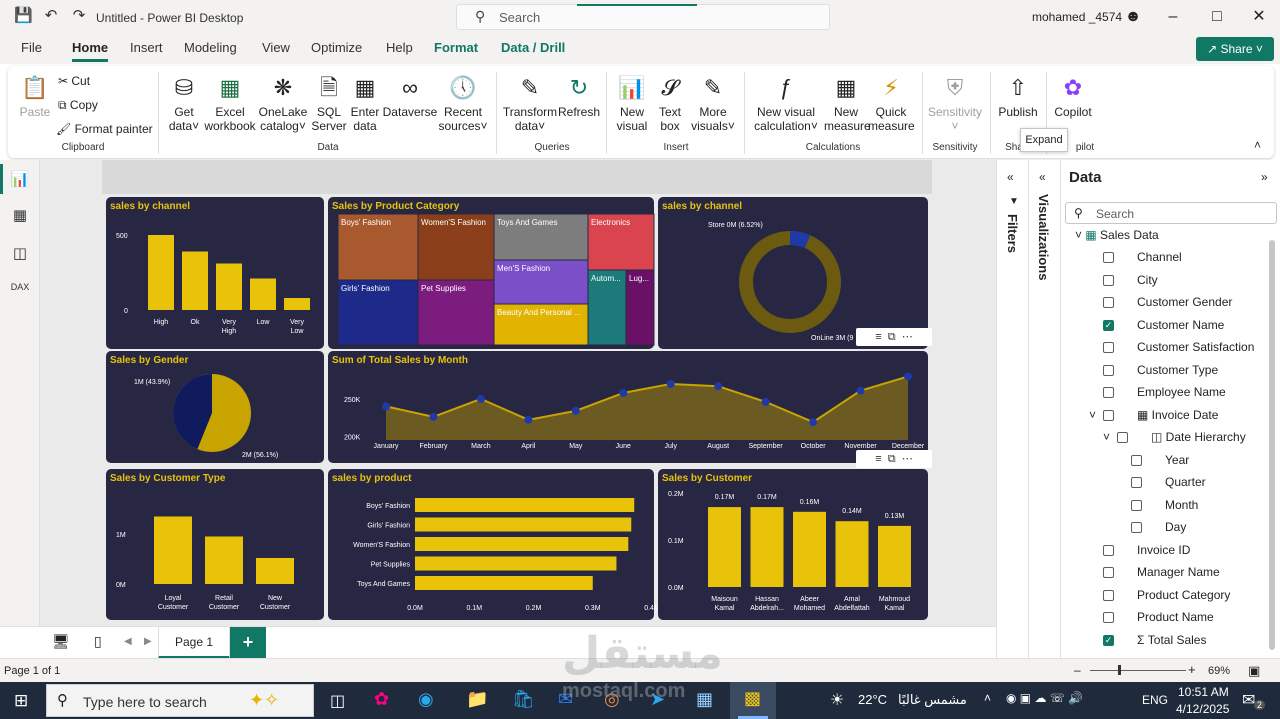 The height and width of the screenshot is (719, 1280). What do you see at coordinates (1177, 460) in the screenshot?
I see `field-item: Year` at bounding box center [1177, 460].